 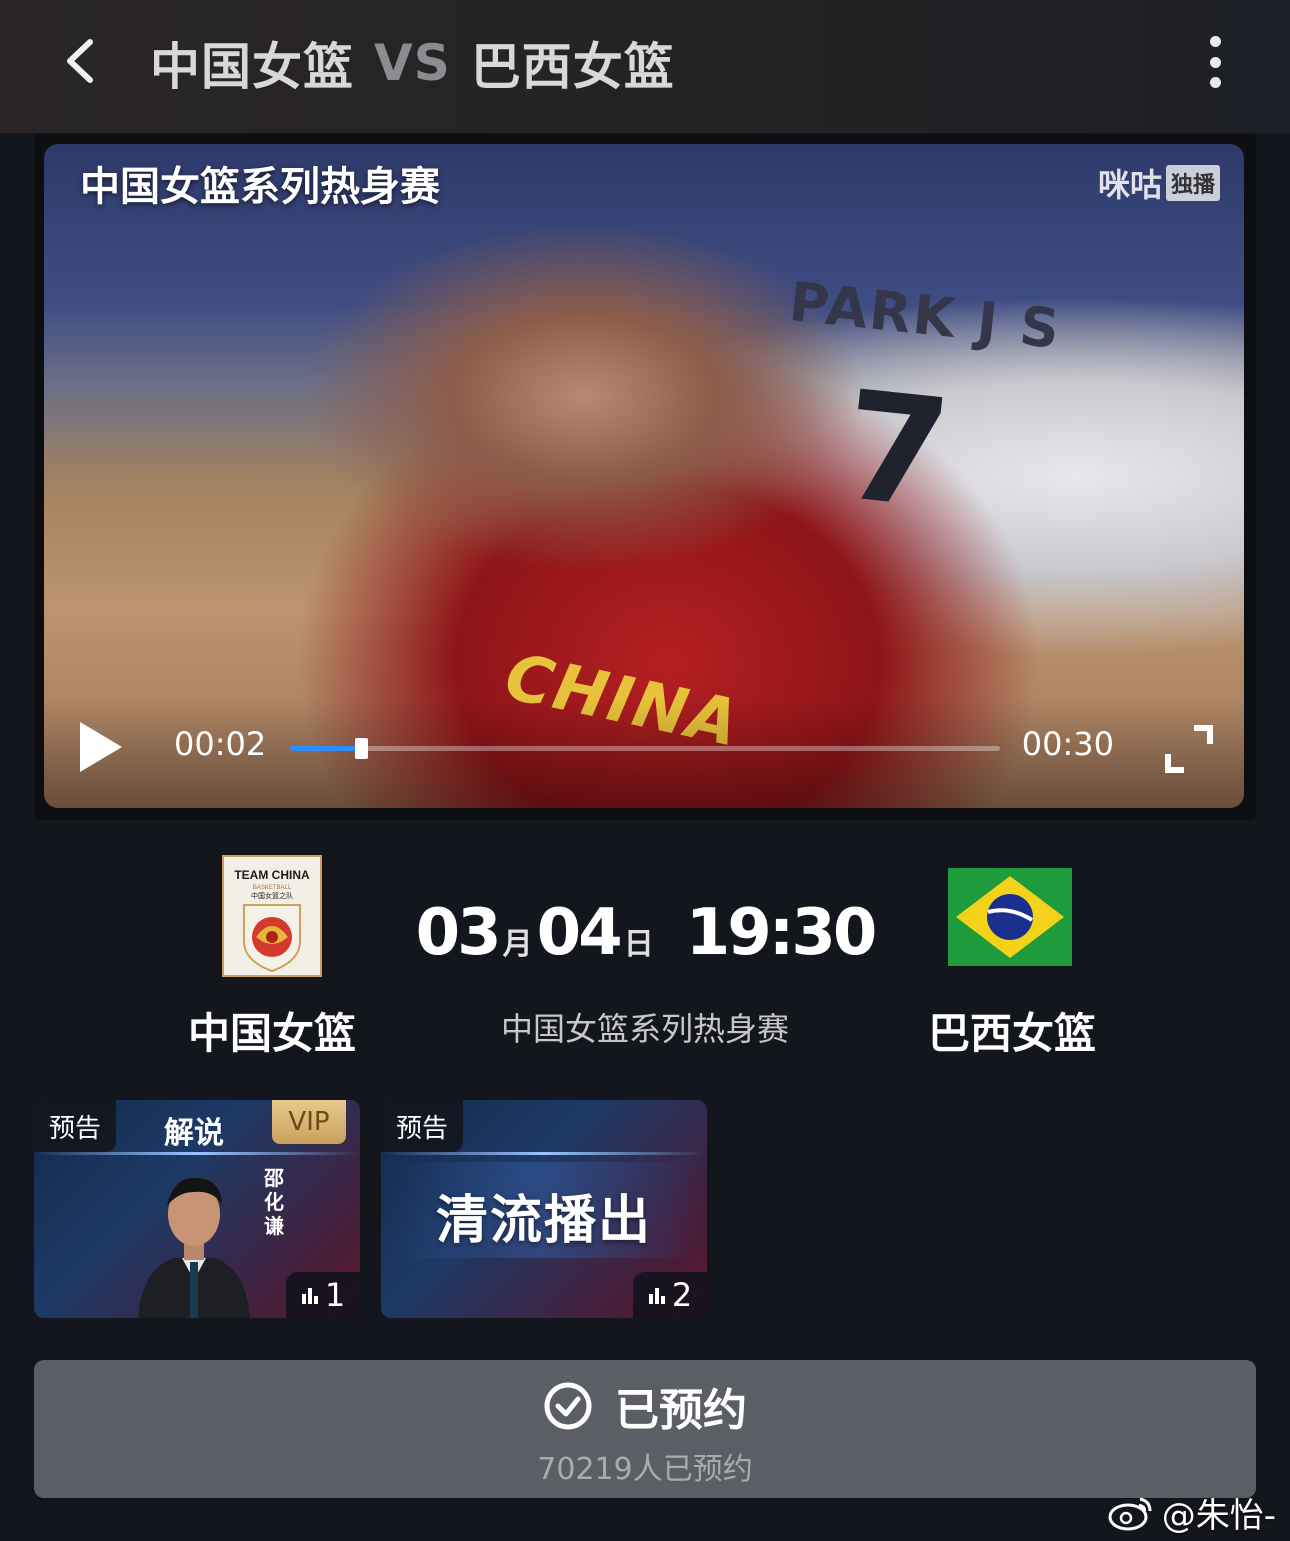 I want to click on stream-count-badge: 1, so click(x=323, y=1295).